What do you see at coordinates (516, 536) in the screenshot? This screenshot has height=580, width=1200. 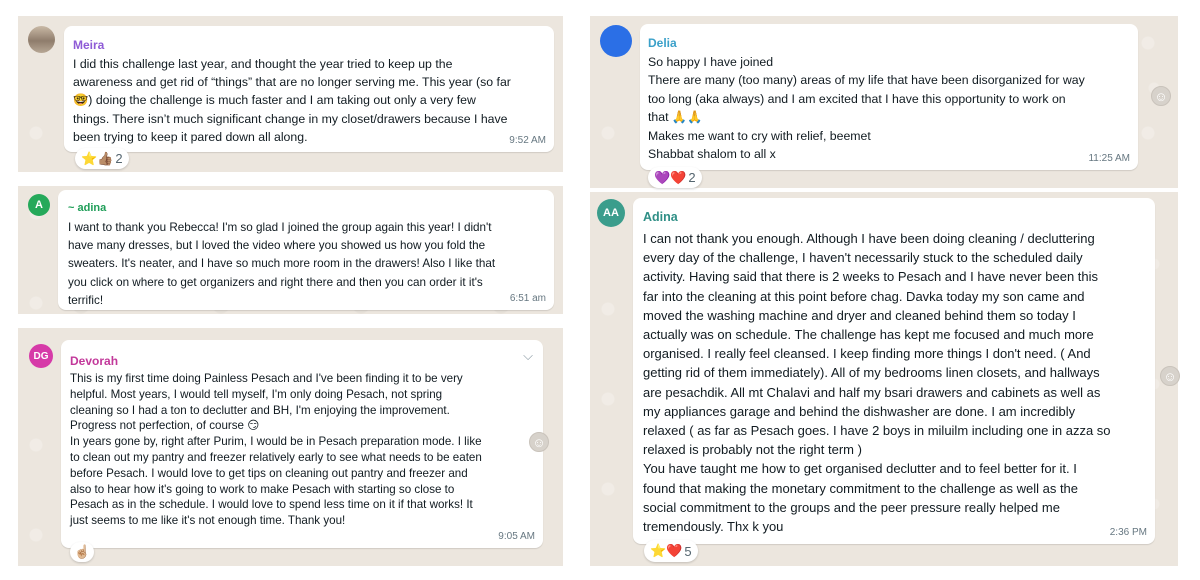 I see `message-time: 9:05 AM` at bounding box center [516, 536].